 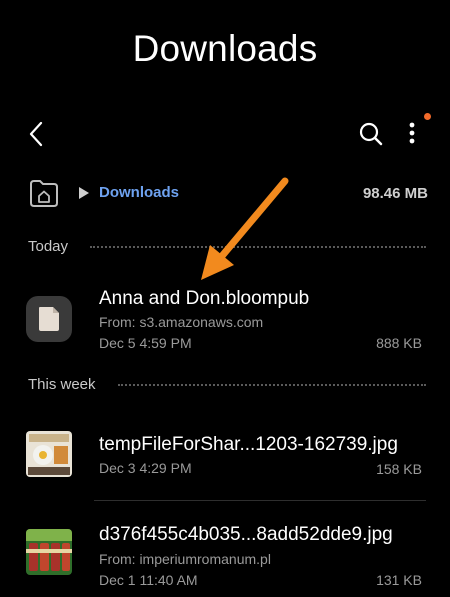 What do you see at coordinates (84, 193) in the screenshot?
I see `play-triangle-icon` at bounding box center [84, 193].